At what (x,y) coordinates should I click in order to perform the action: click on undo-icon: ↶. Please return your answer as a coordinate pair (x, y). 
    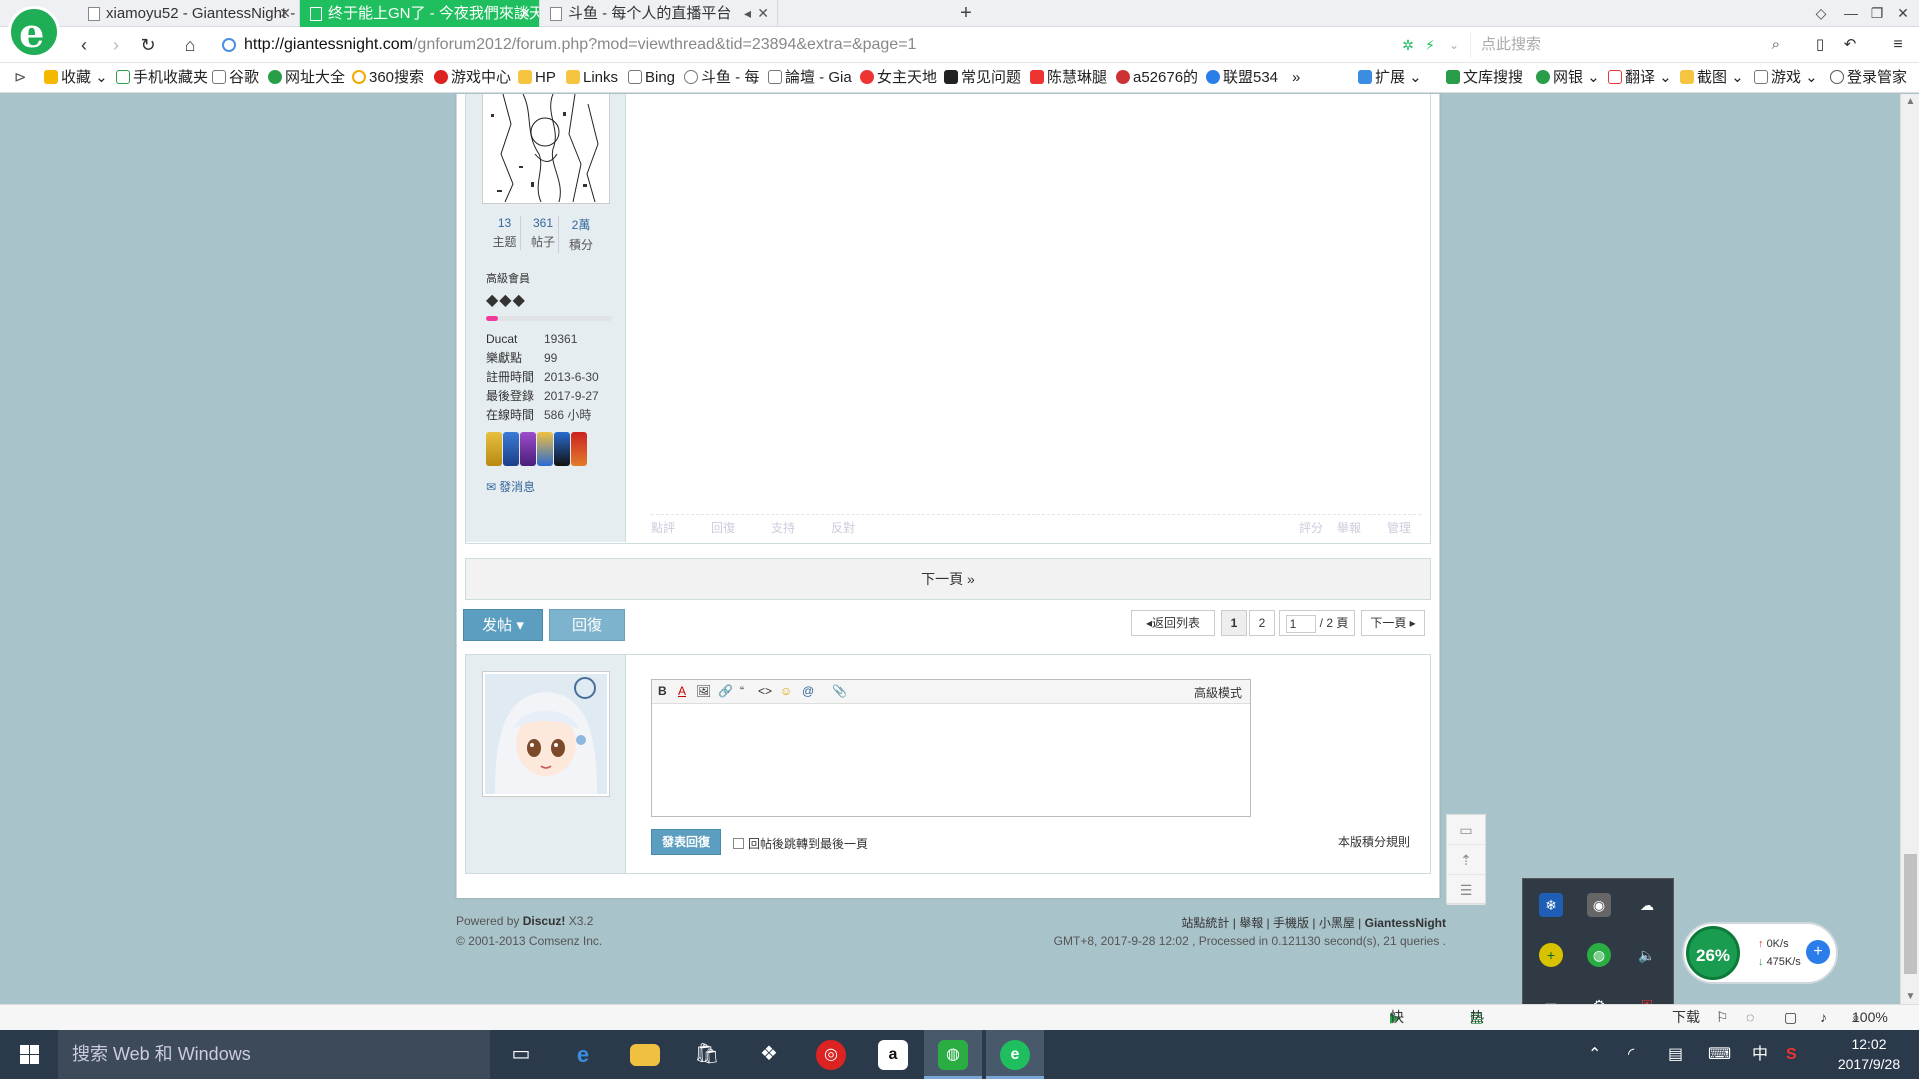
    Looking at the image, I should click on (1850, 45).